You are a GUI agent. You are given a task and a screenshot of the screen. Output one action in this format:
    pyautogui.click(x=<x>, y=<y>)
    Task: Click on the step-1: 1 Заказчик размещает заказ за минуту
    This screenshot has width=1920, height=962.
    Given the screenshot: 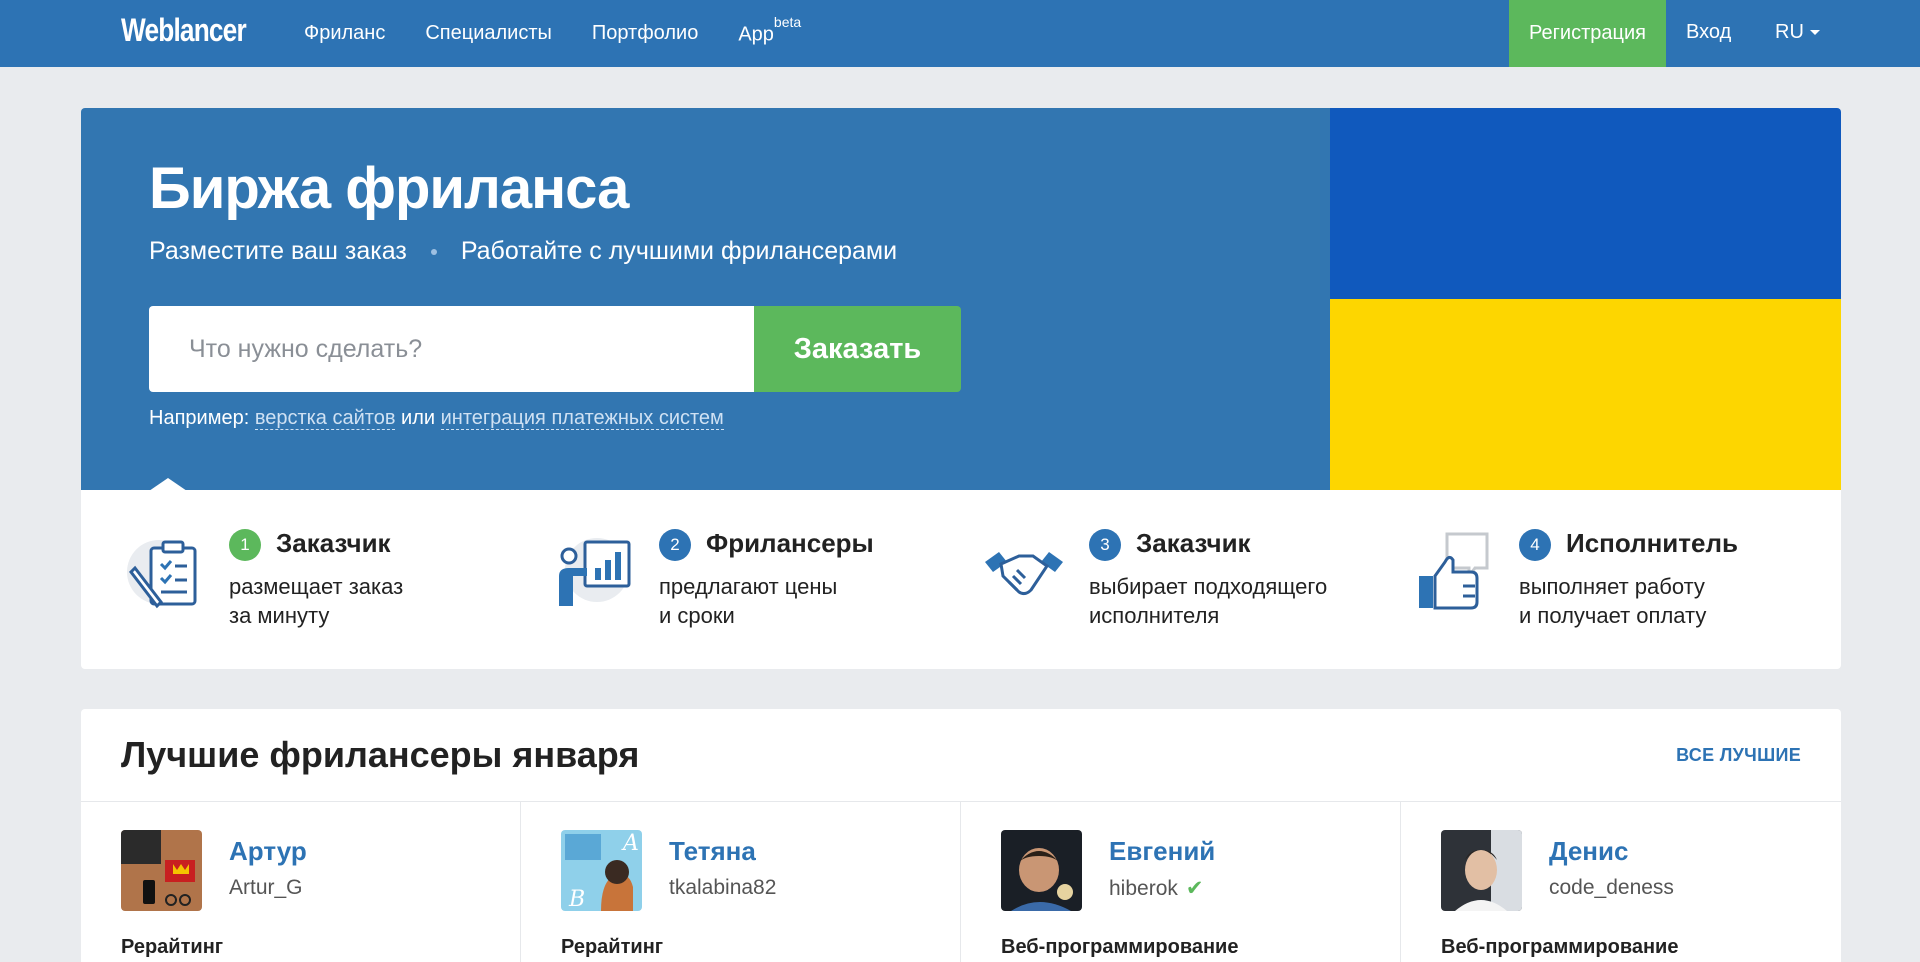 What is the action you would take?
    pyautogui.click(x=301, y=579)
    